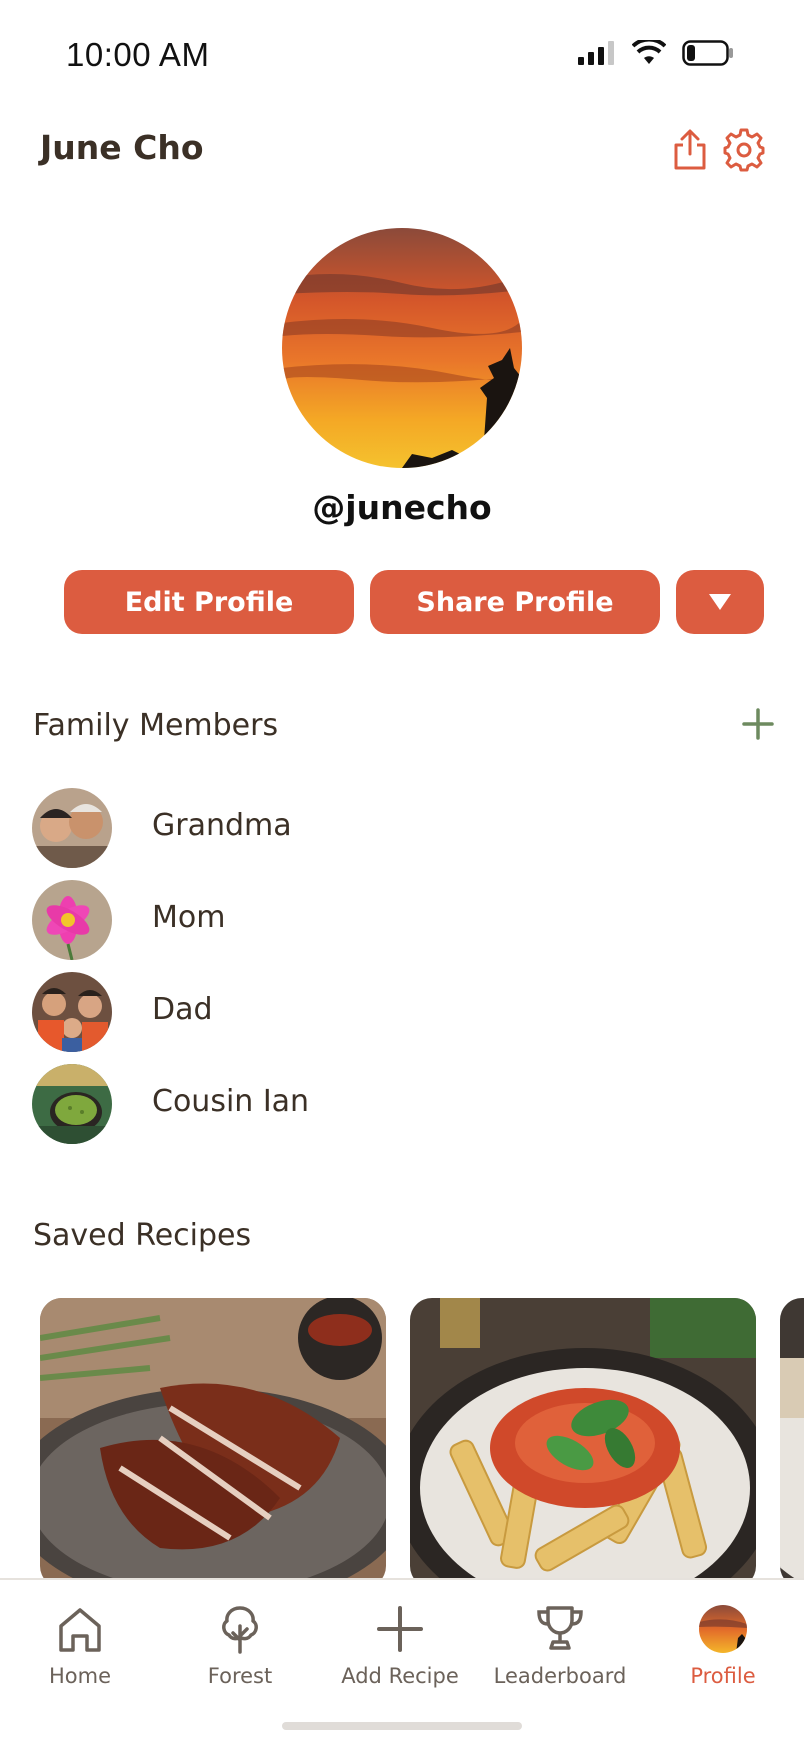 The height and width of the screenshot is (1748, 804). Describe the element at coordinates (122, 147) in the screenshot. I see `page-title: June Cho` at that location.